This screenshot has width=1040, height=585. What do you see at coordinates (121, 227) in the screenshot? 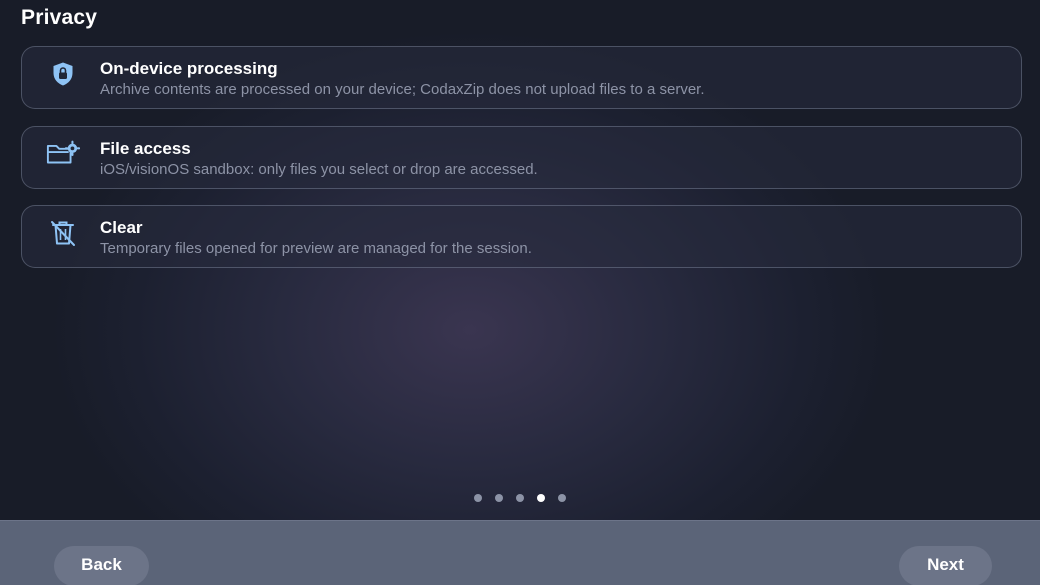
I see `item-title: Clear` at bounding box center [121, 227].